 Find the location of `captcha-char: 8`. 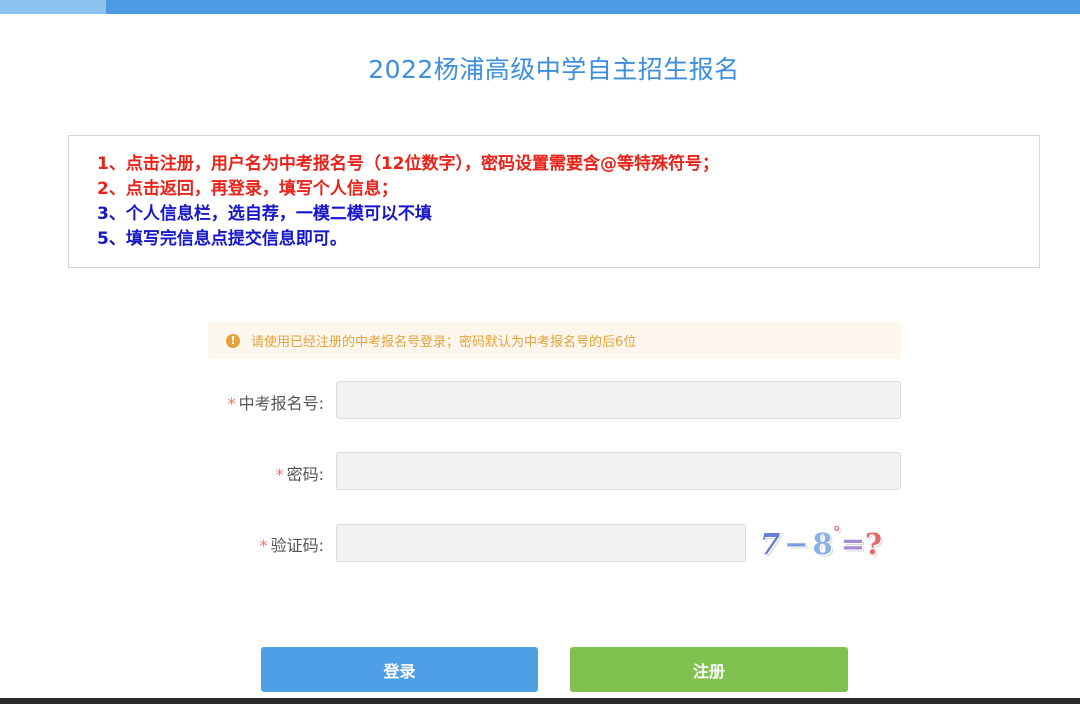

captcha-char: 8 is located at coordinates (822, 544).